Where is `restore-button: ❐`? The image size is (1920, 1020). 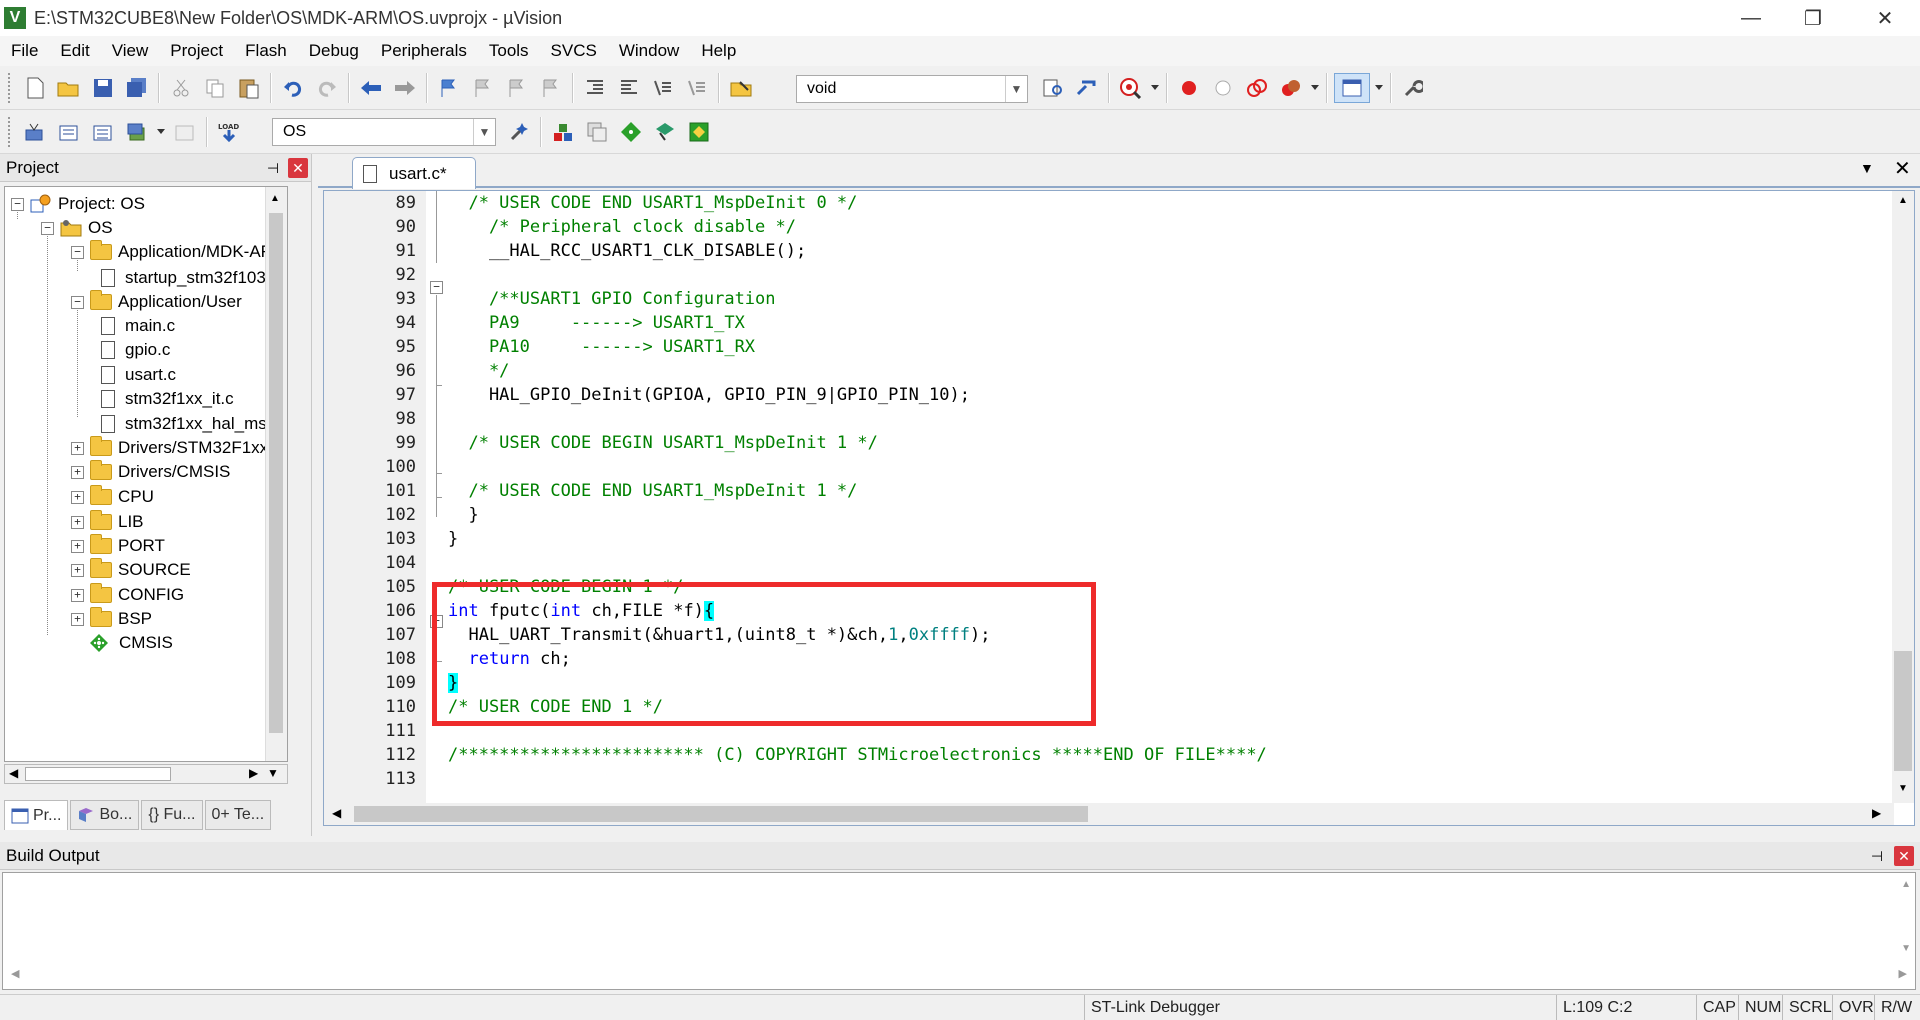
restore-button: ❐ is located at coordinates (1813, 18).